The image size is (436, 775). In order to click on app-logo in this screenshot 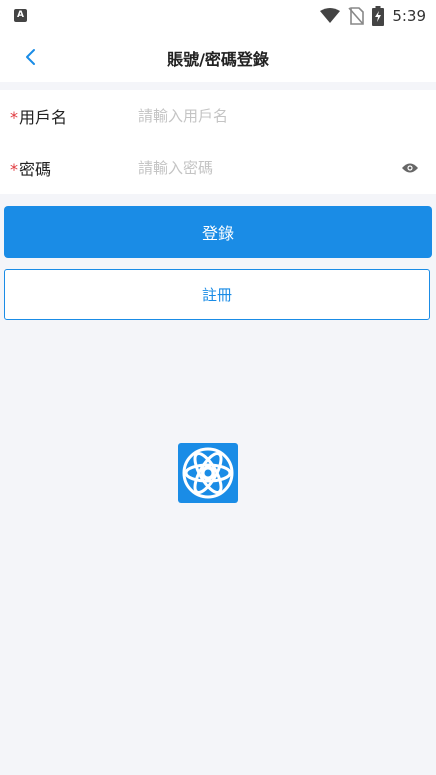, I will do `click(208, 473)`.